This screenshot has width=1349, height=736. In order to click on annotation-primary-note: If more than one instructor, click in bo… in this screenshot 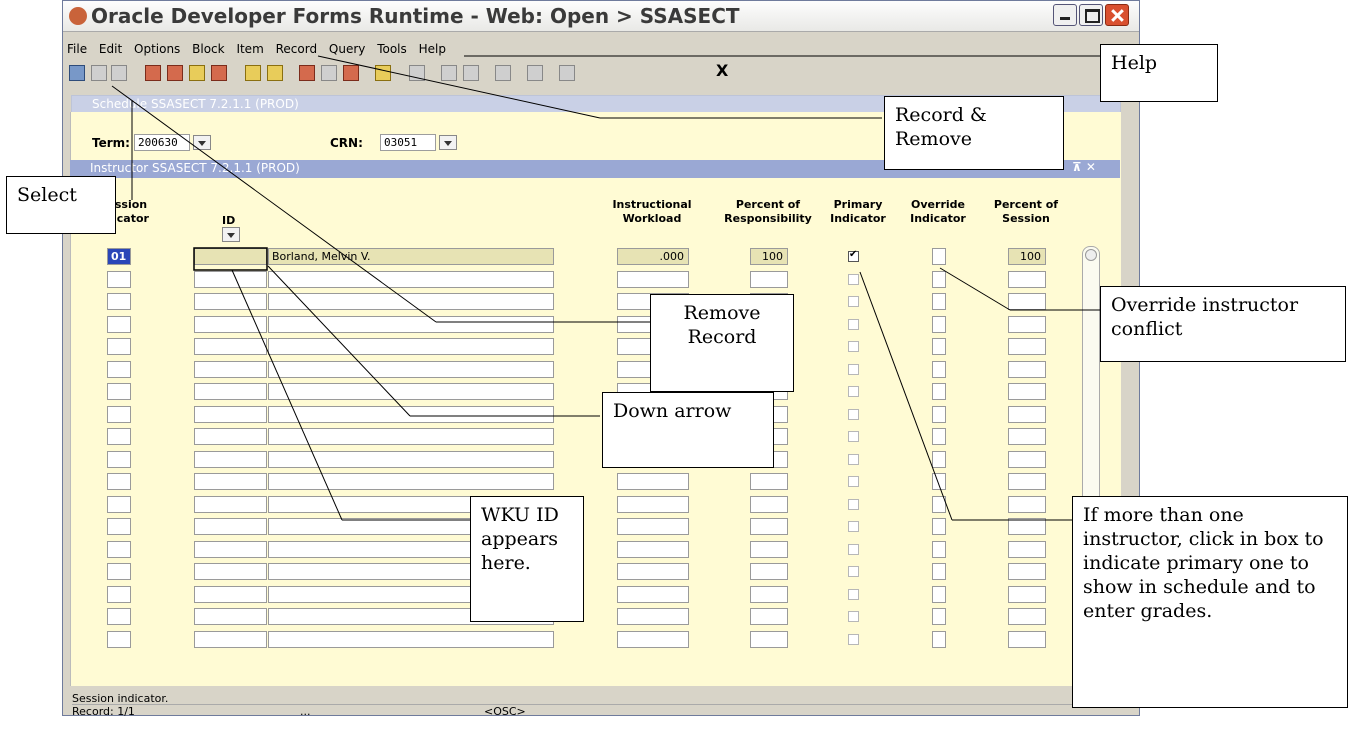, I will do `click(1210, 602)`.